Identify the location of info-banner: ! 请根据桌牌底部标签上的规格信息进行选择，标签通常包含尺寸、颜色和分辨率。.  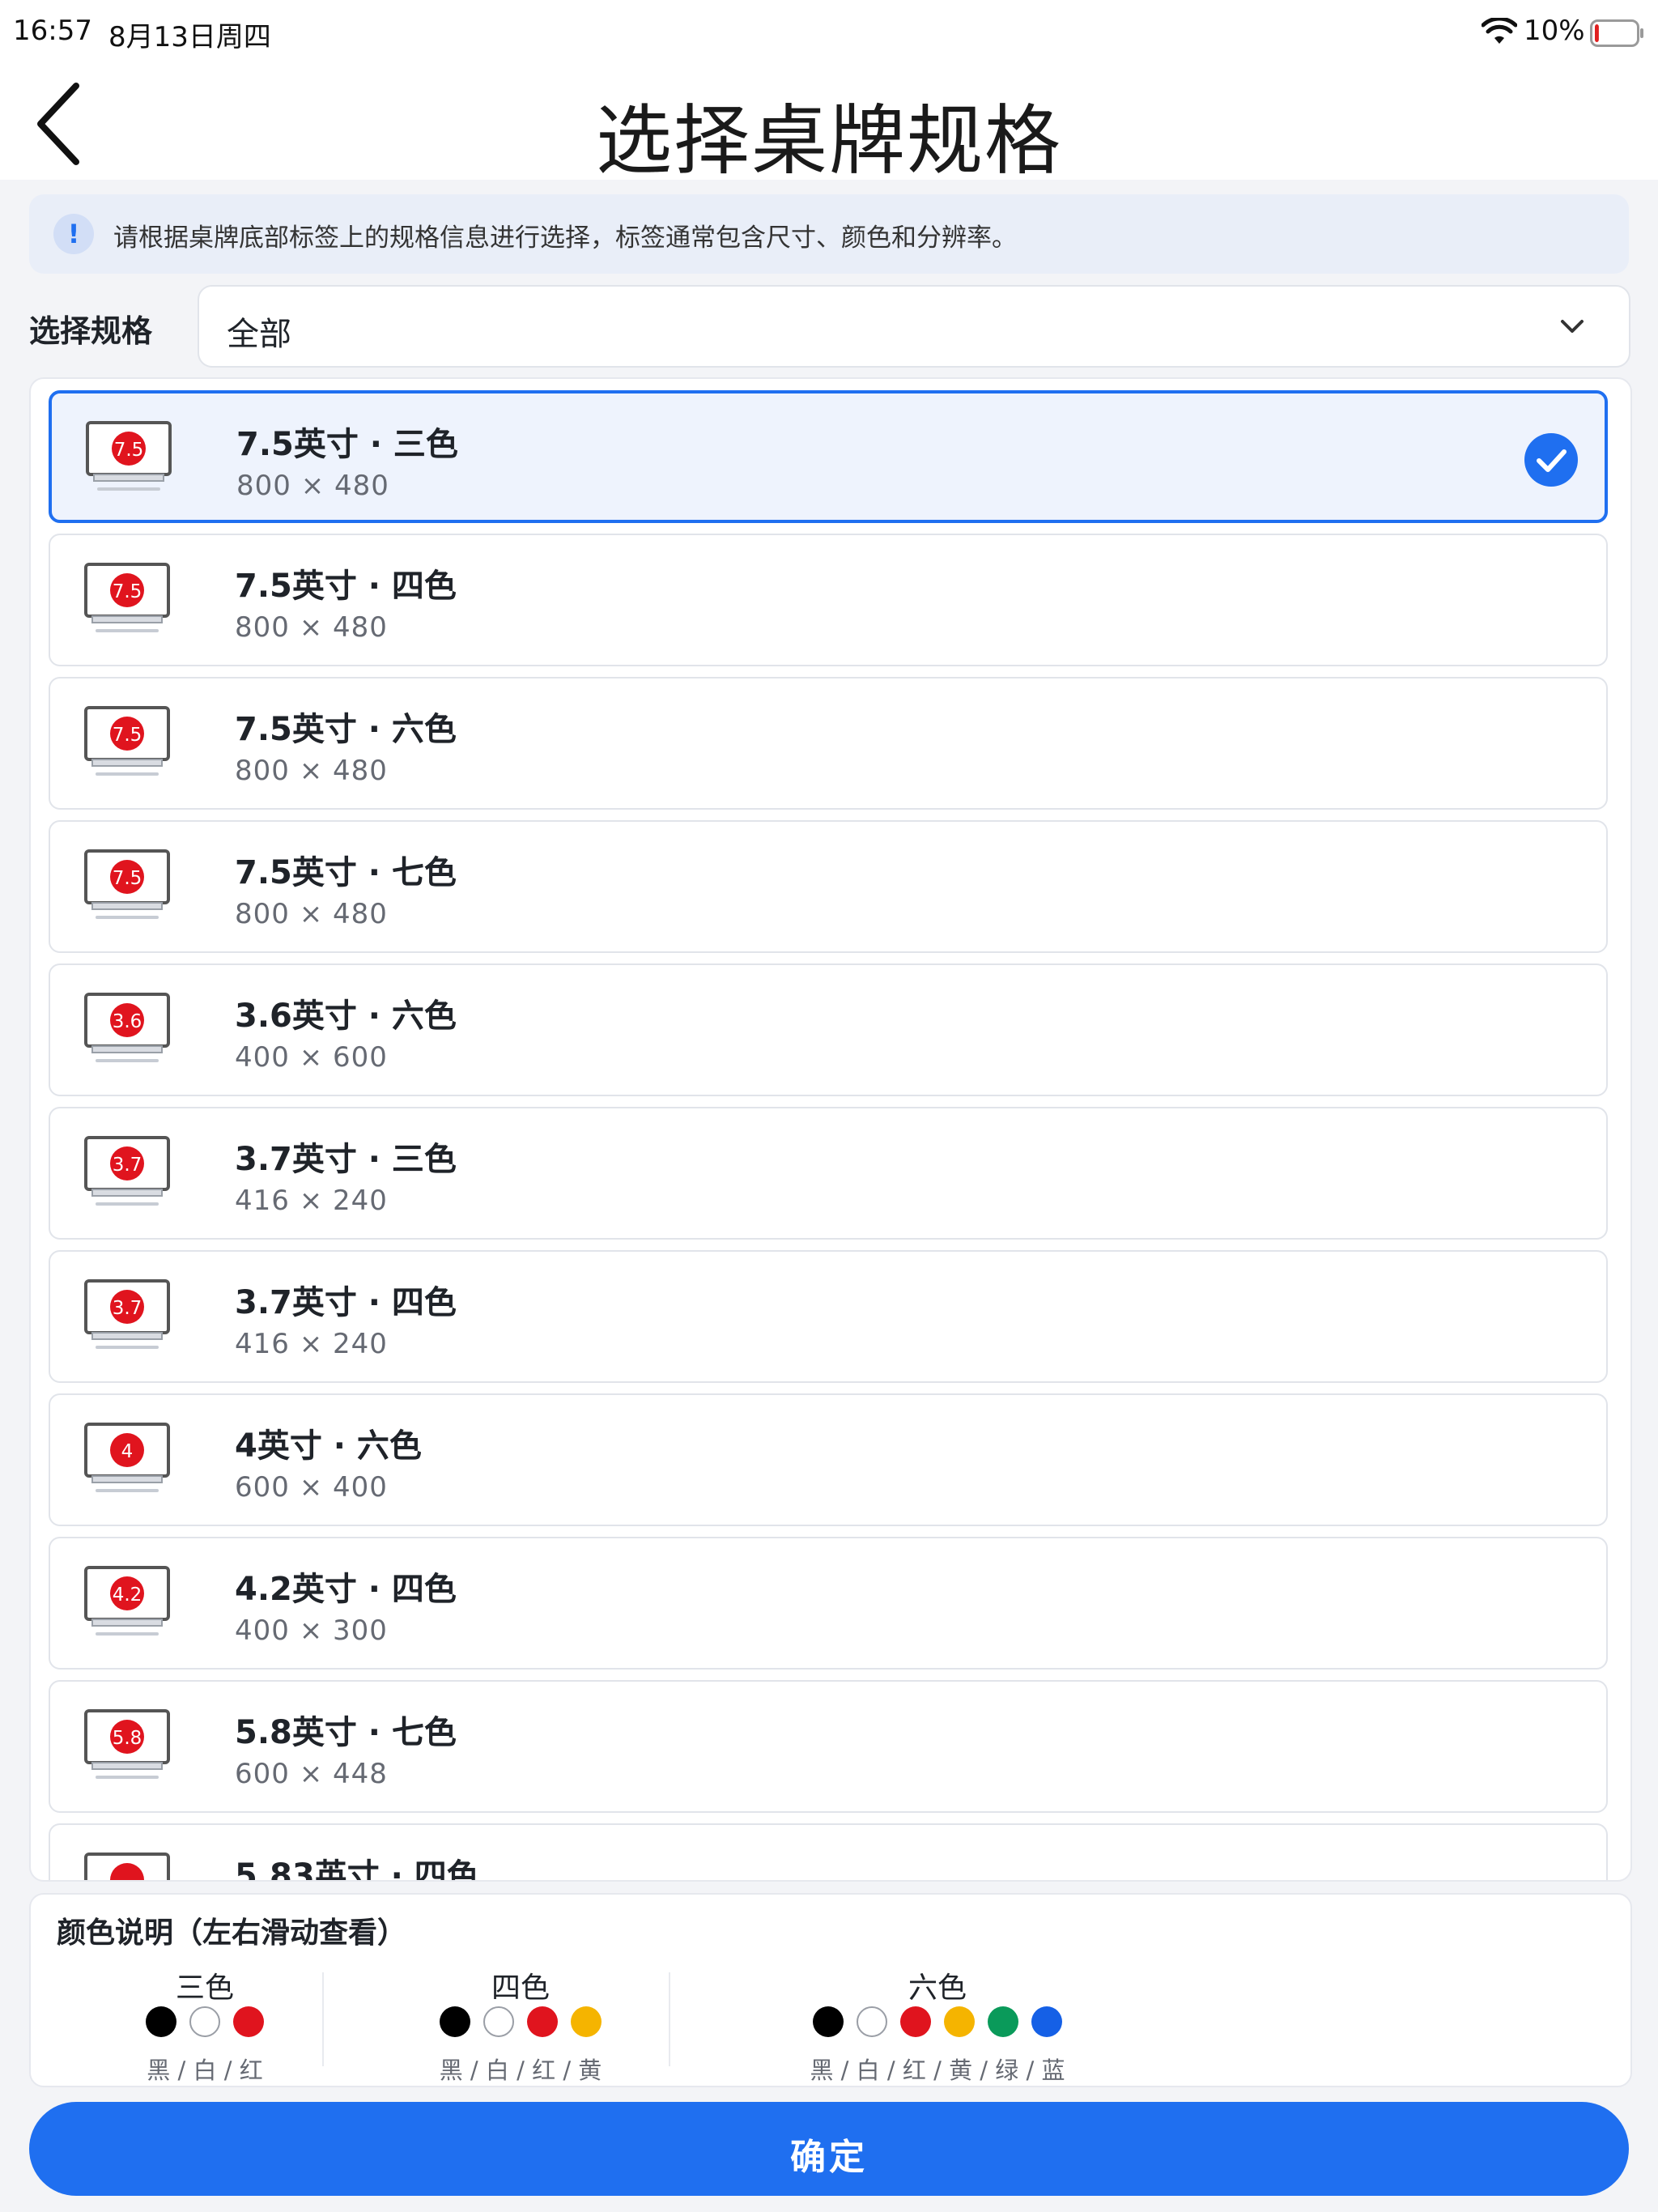
(829, 234).